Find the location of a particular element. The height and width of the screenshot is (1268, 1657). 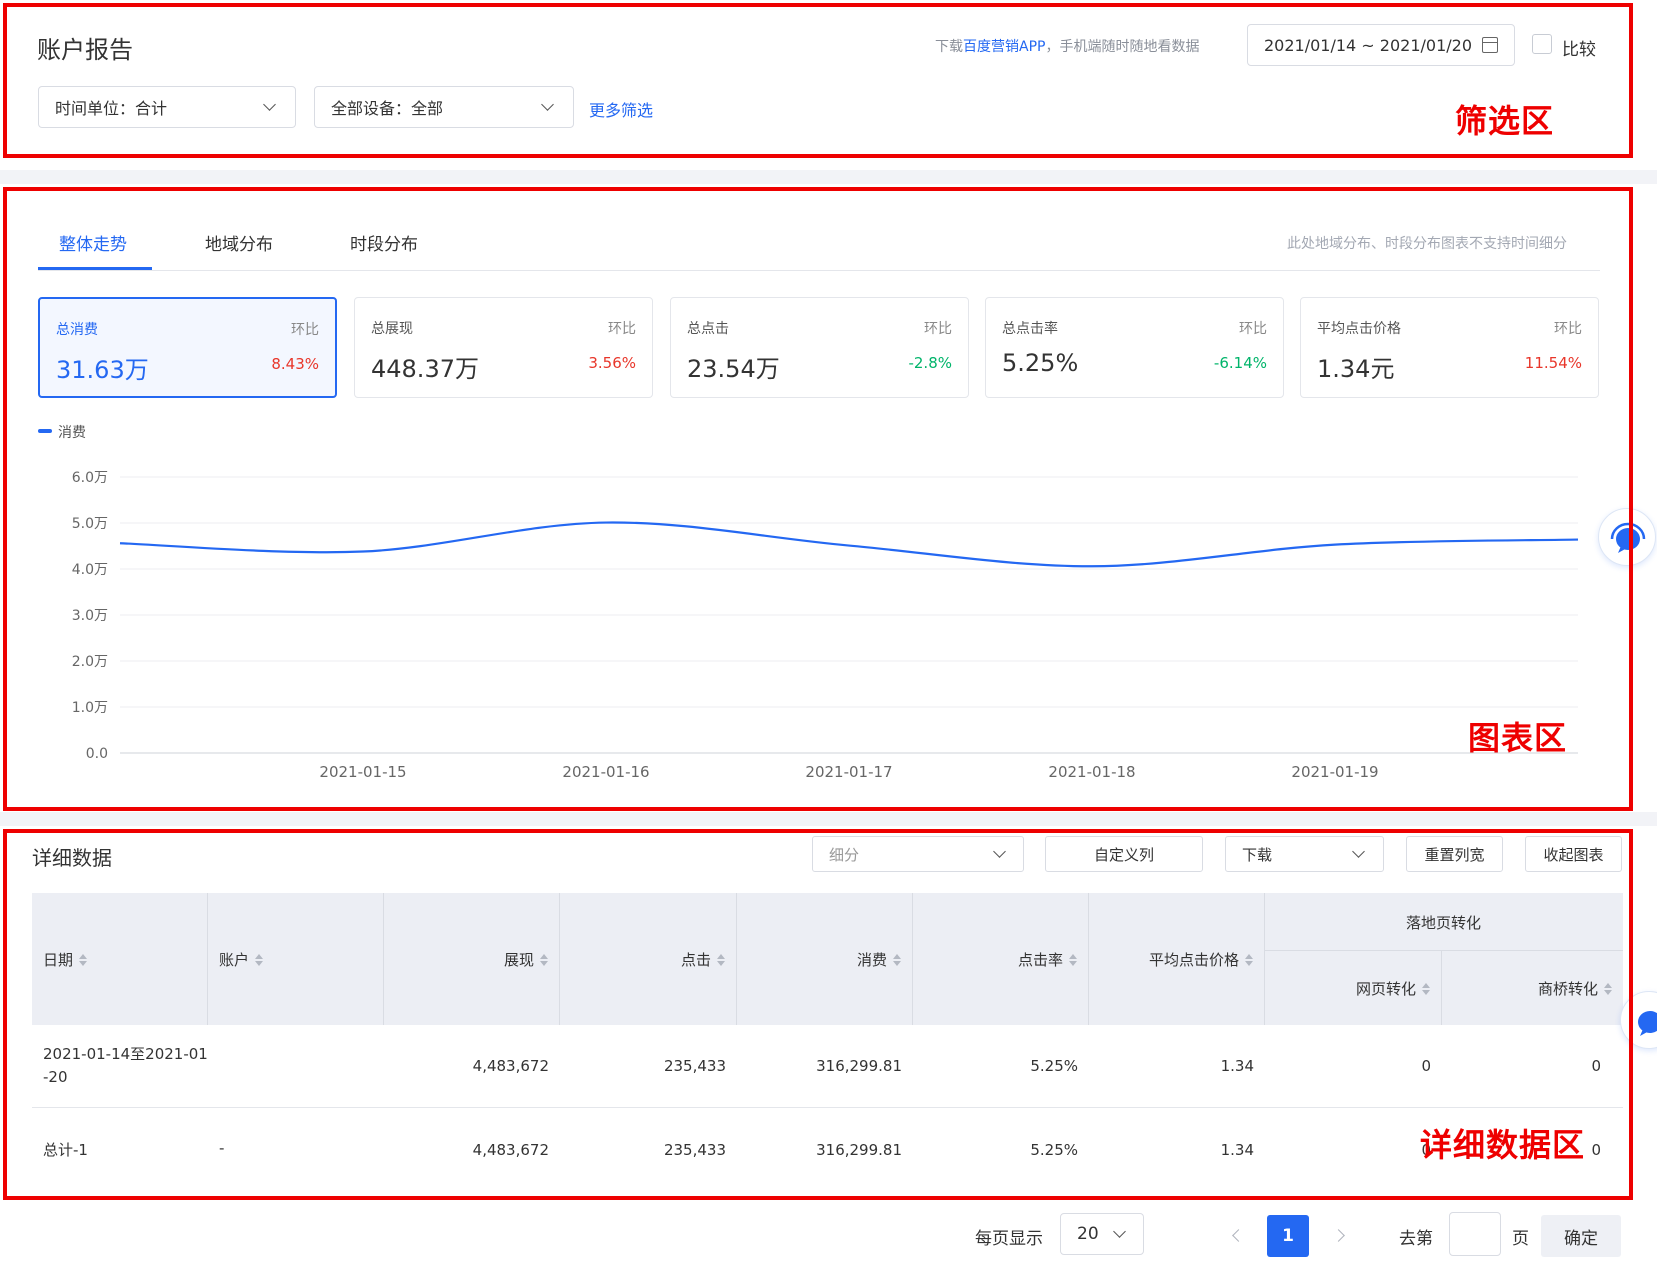

chart-area-annotation: 图表区 is located at coordinates (1518, 738).